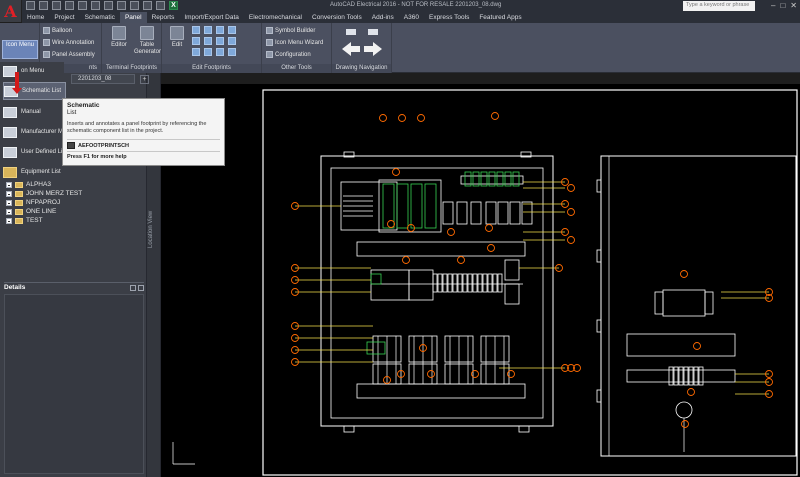 The width and height of the screenshot is (800, 477). What do you see at coordinates (373, 49) in the screenshot?
I see `next-drawing-icon` at bounding box center [373, 49].